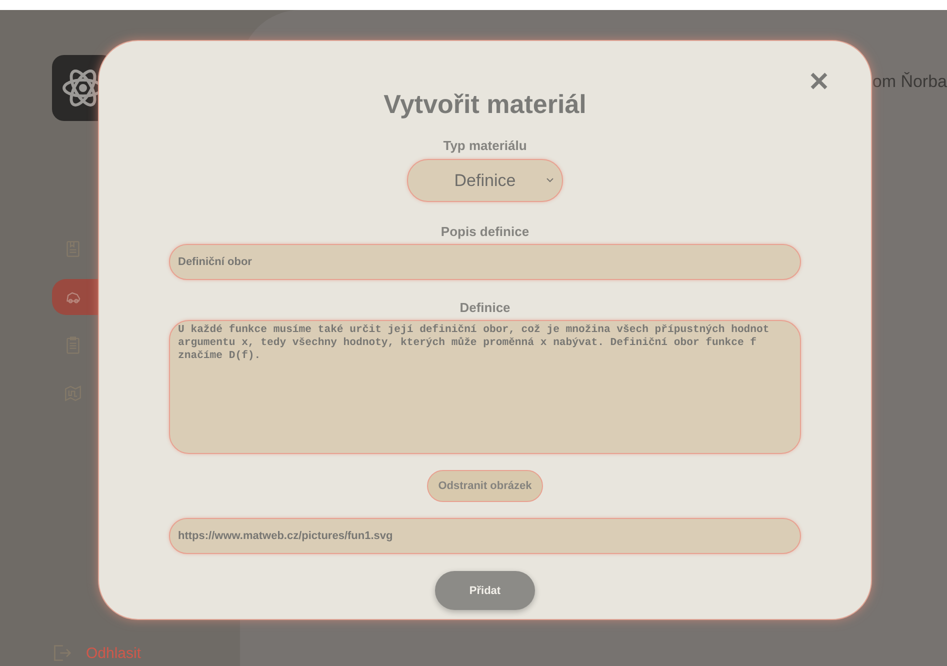 The height and width of the screenshot is (666, 947). Describe the element at coordinates (485, 180) in the screenshot. I see `type-select: Definice` at that location.